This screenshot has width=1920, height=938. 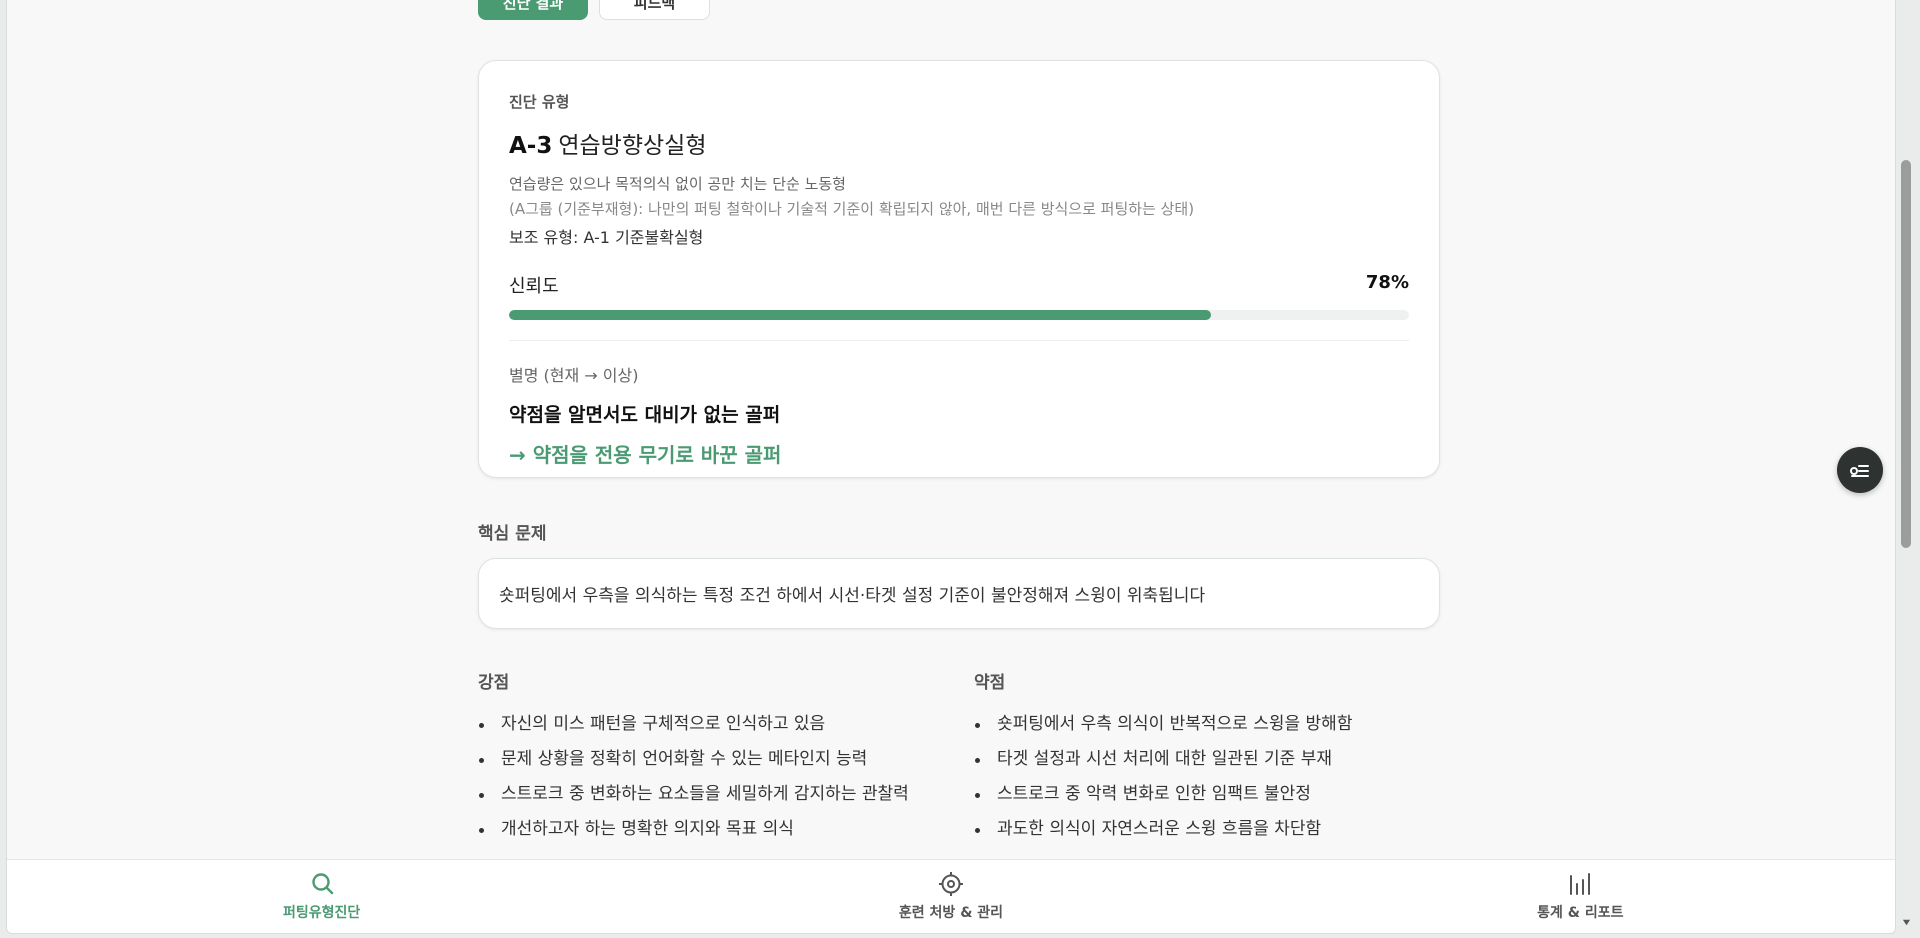 I want to click on diagnosis-section-label: 진단 유형, so click(x=539, y=102).